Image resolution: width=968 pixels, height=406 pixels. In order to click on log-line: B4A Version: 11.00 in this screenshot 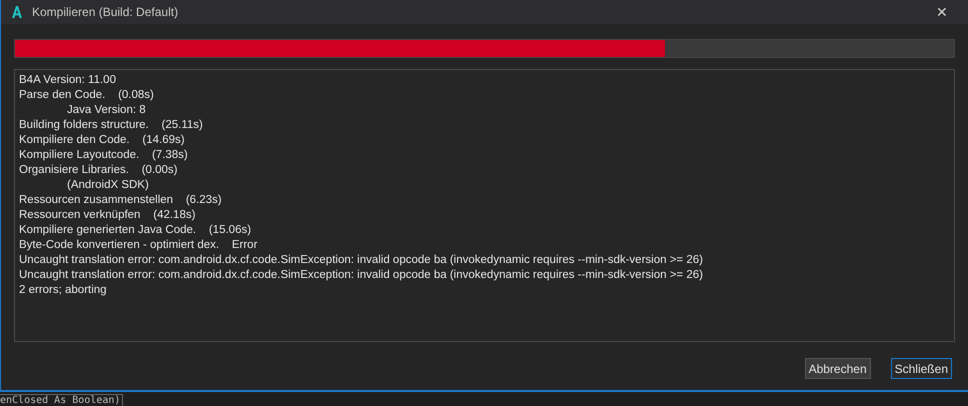, I will do `click(68, 80)`.